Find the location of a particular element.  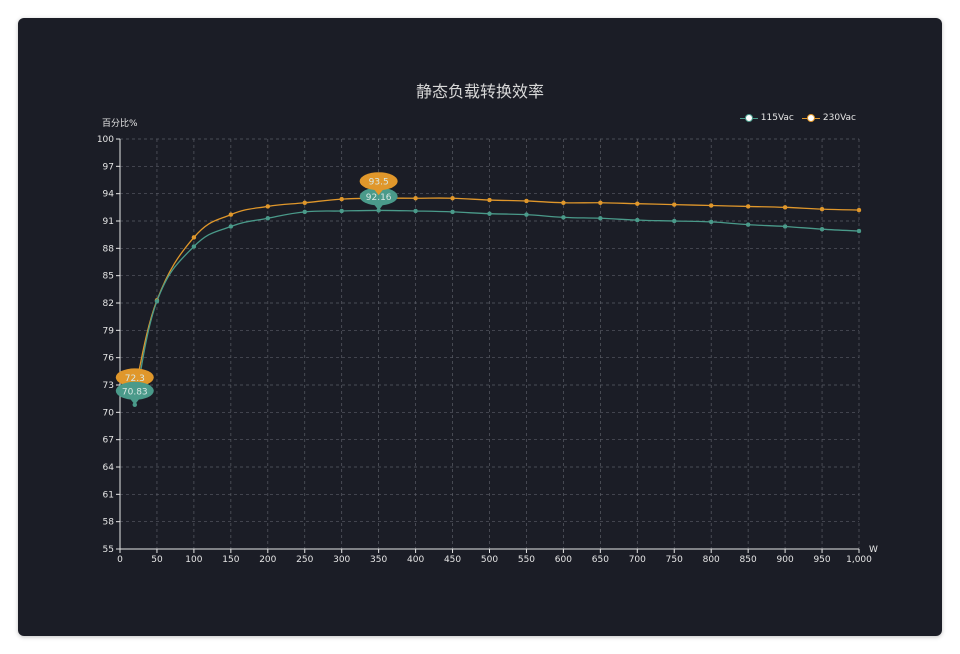

y-tick-label: 94 is located at coordinates (109, 195).